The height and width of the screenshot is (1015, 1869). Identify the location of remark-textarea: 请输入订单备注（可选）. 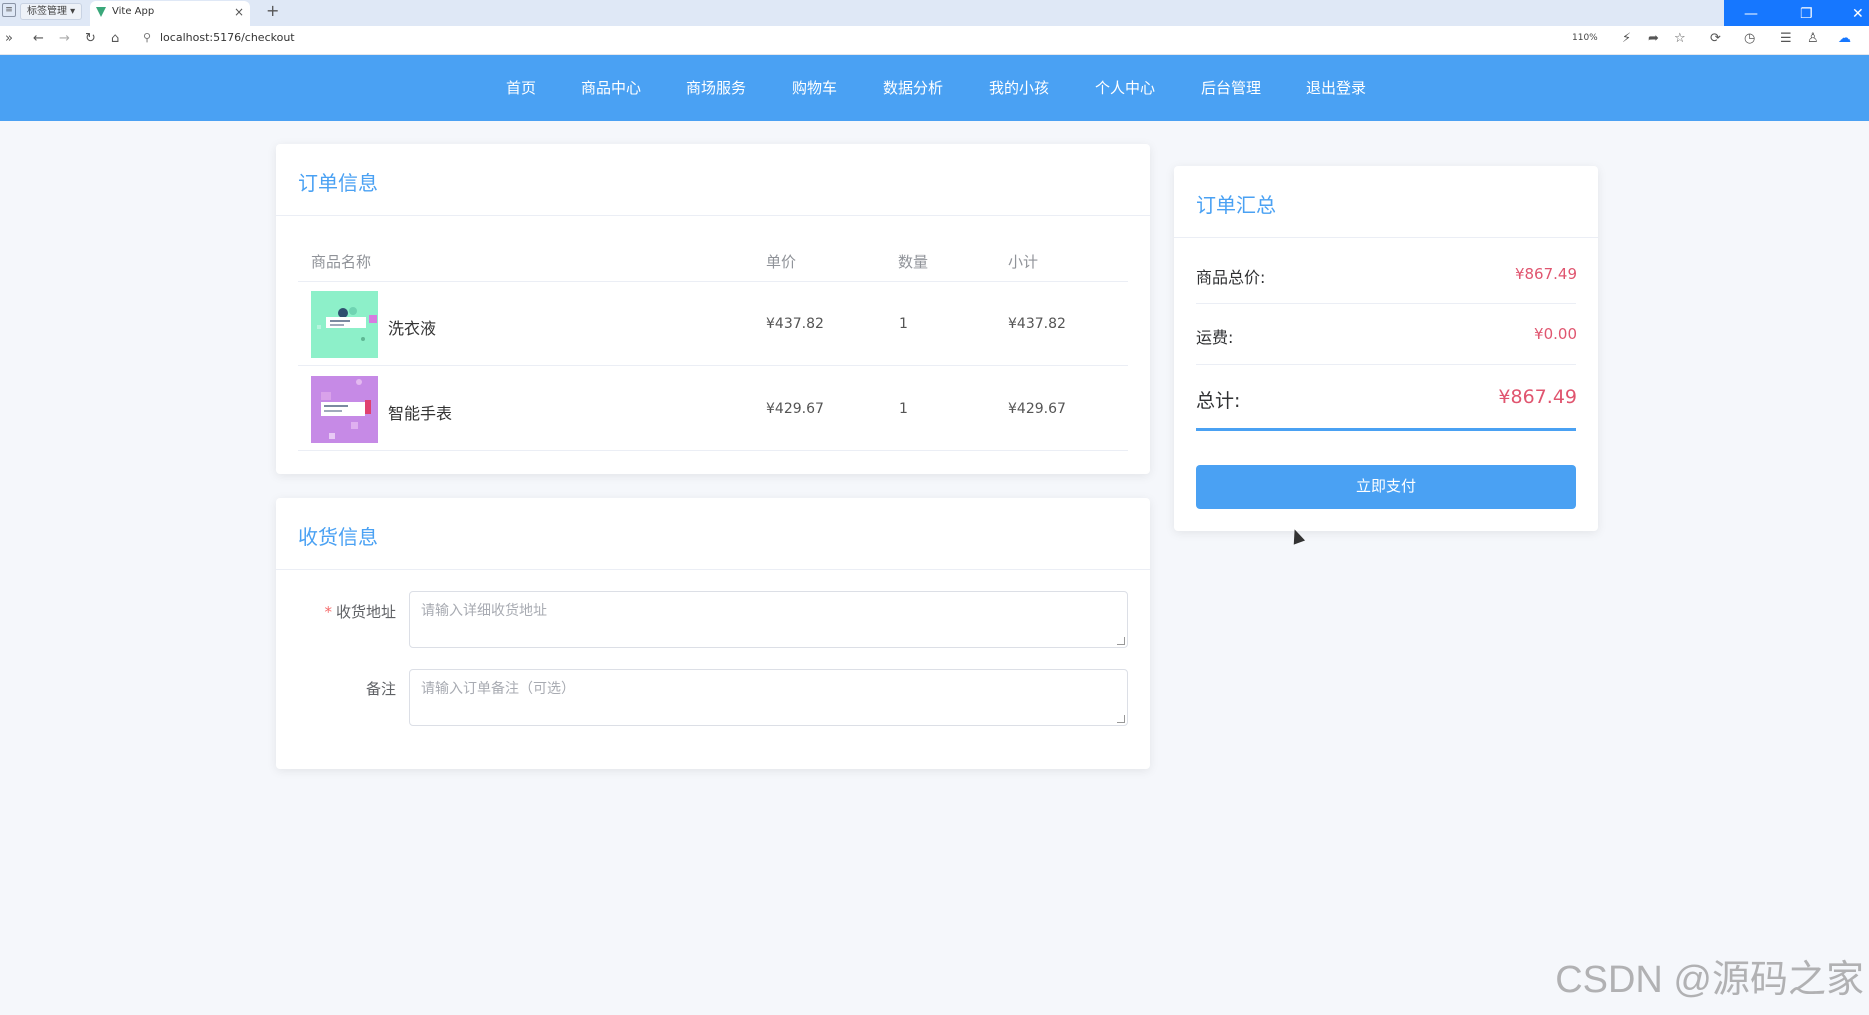
(768, 697).